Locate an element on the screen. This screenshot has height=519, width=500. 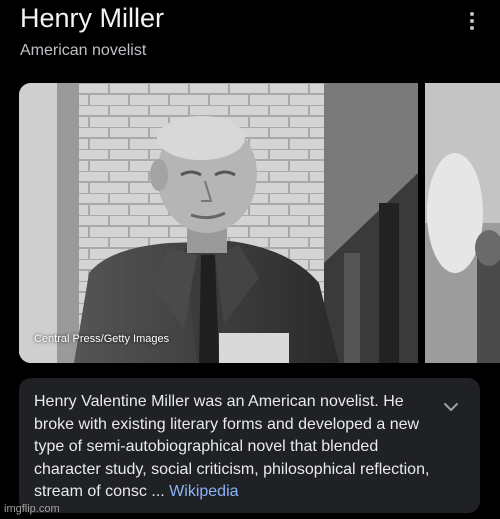
more-vert-icon is located at coordinates (472, 21).